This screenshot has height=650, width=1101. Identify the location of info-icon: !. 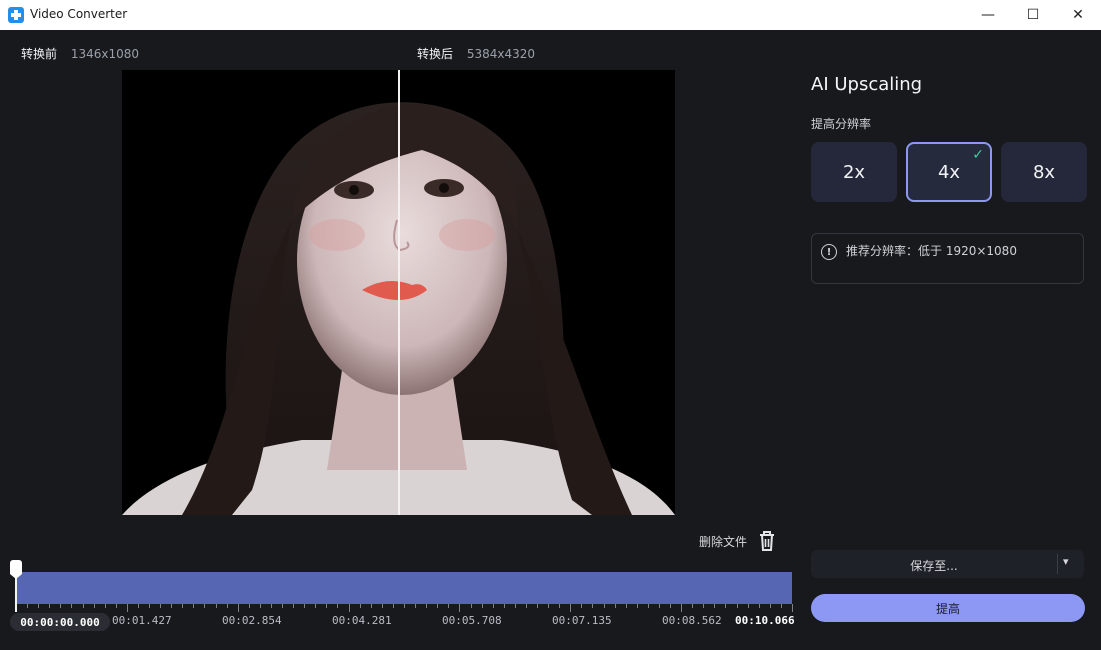
(829, 252).